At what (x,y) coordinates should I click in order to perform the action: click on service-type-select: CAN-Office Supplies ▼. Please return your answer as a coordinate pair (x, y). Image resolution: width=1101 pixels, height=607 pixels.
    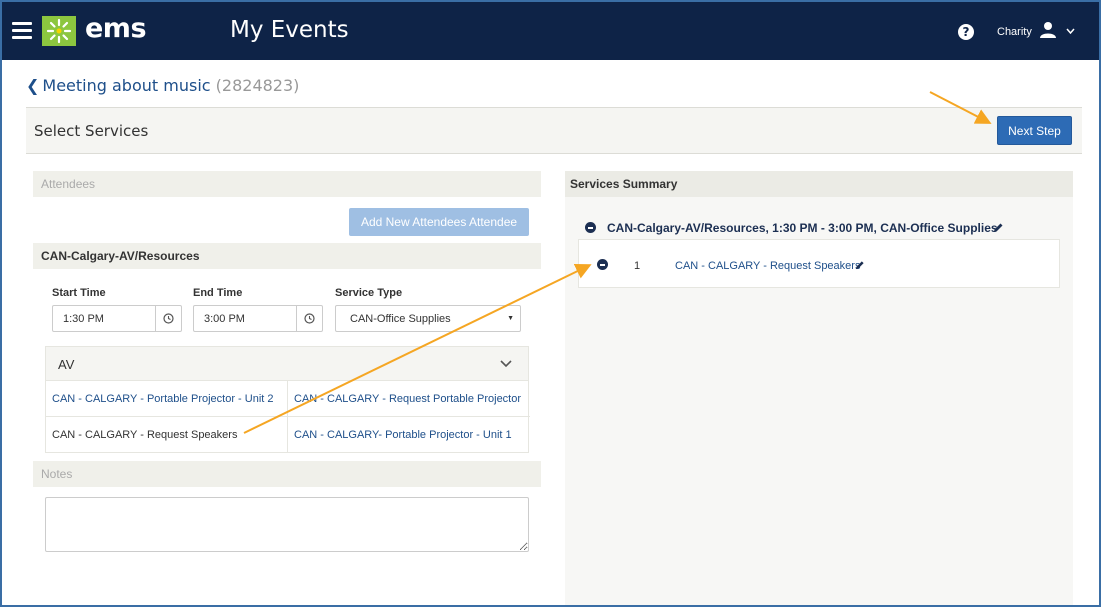
    Looking at the image, I should click on (428, 318).